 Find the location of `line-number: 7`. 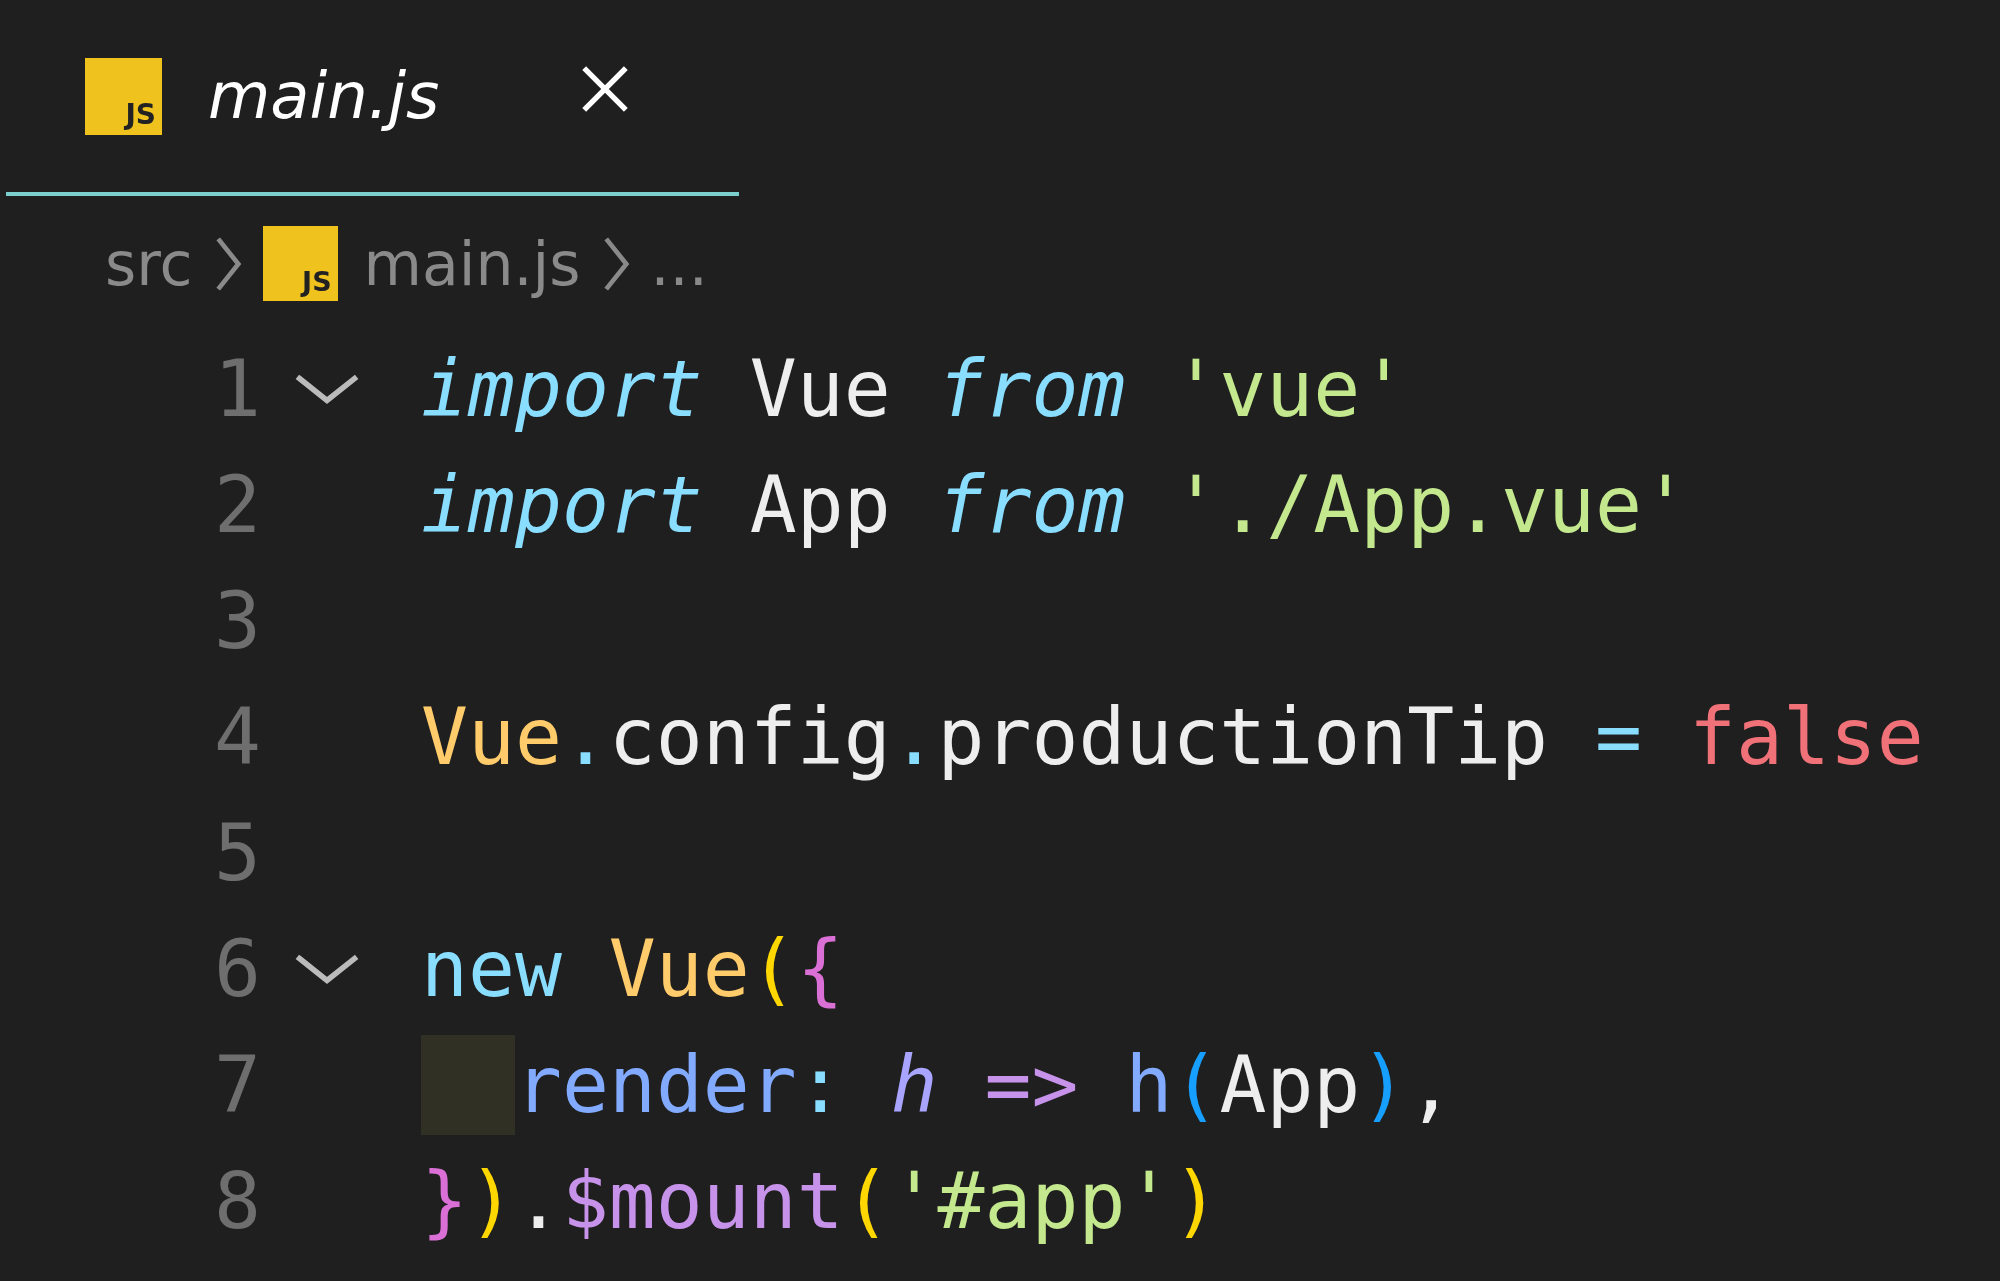

line-number: 7 is located at coordinates (237, 1085).